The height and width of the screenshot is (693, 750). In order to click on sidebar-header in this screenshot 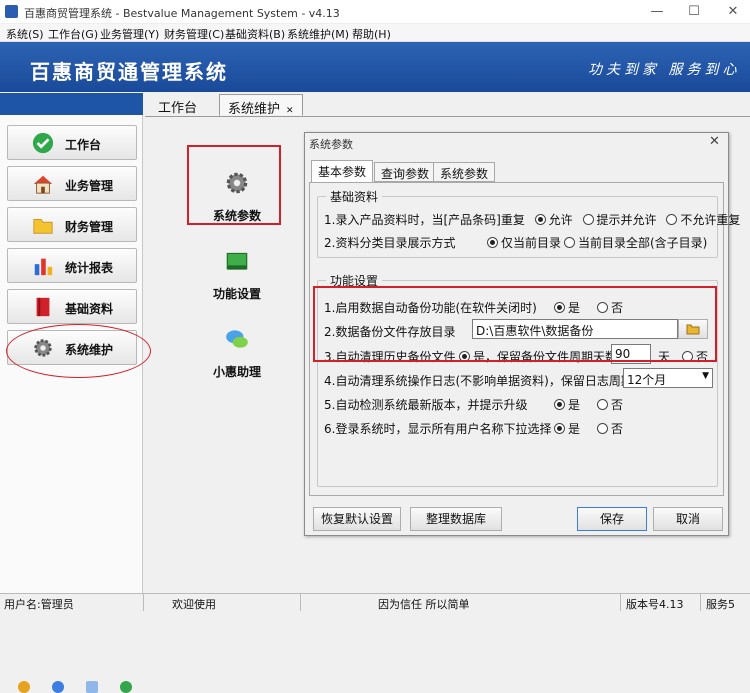, I will do `click(71, 104)`.